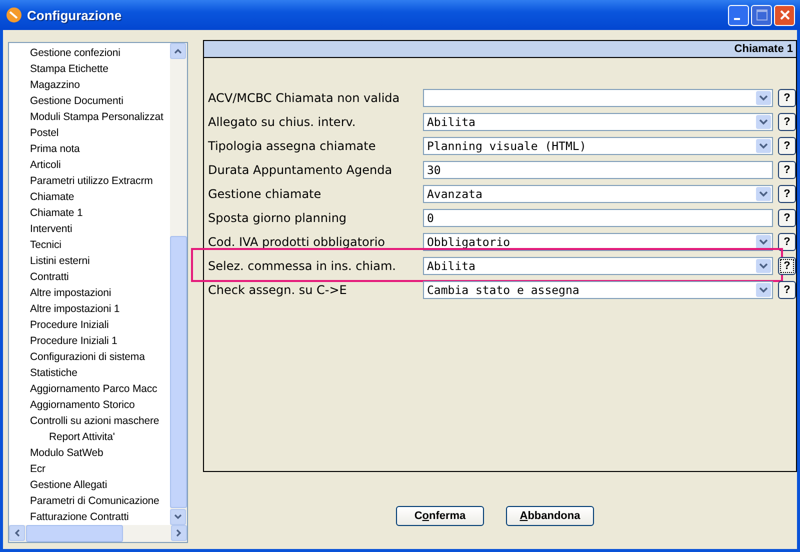 This screenshot has height=552, width=800. Describe the element at coordinates (94, 389) in the screenshot. I see `tree-item: Aggiornamento Parco Macc` at that location.